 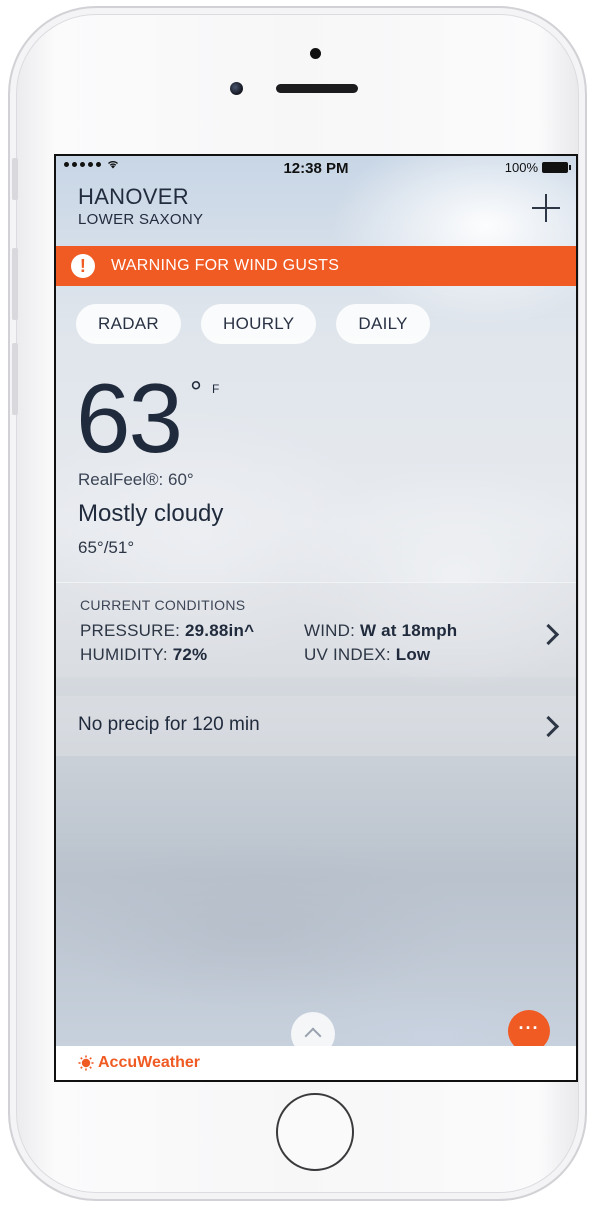 What do you see at coordinates (413, 654) in the screenshot?
I see `uv-index-value: Low` at bounding box center [413, 654].